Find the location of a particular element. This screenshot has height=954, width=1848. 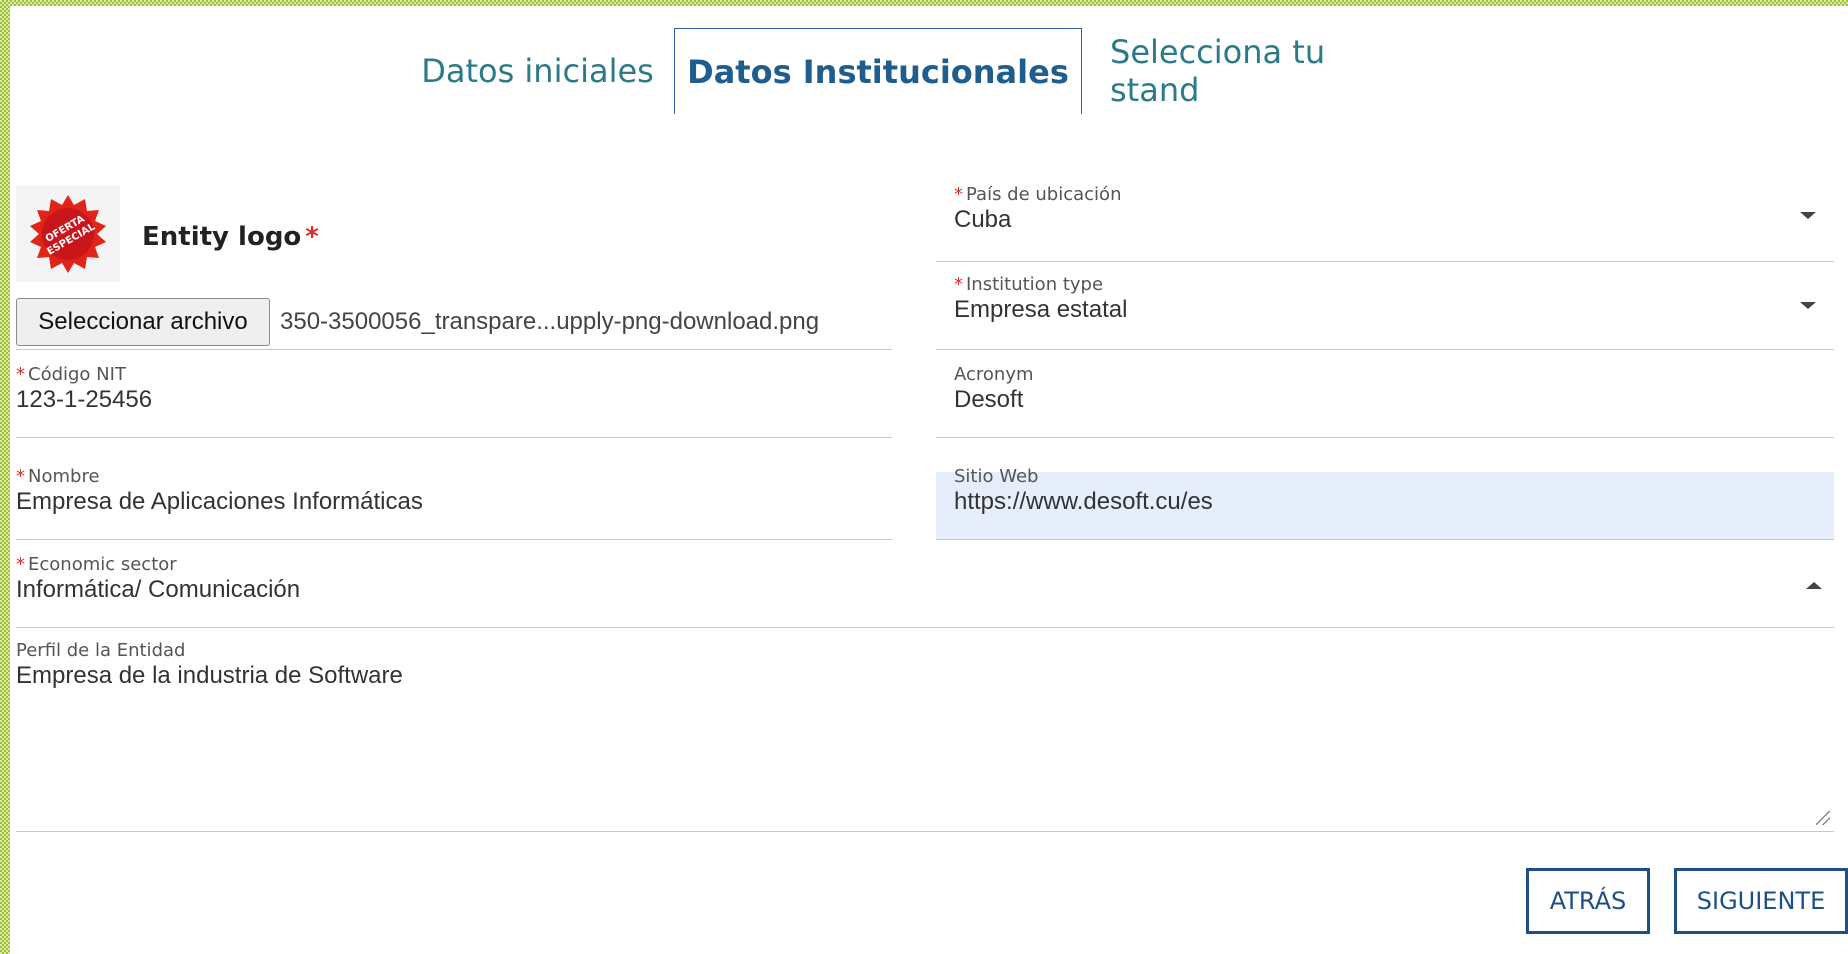

acronym-field: Acronym Desoft is located at coordinates (1385, 400).